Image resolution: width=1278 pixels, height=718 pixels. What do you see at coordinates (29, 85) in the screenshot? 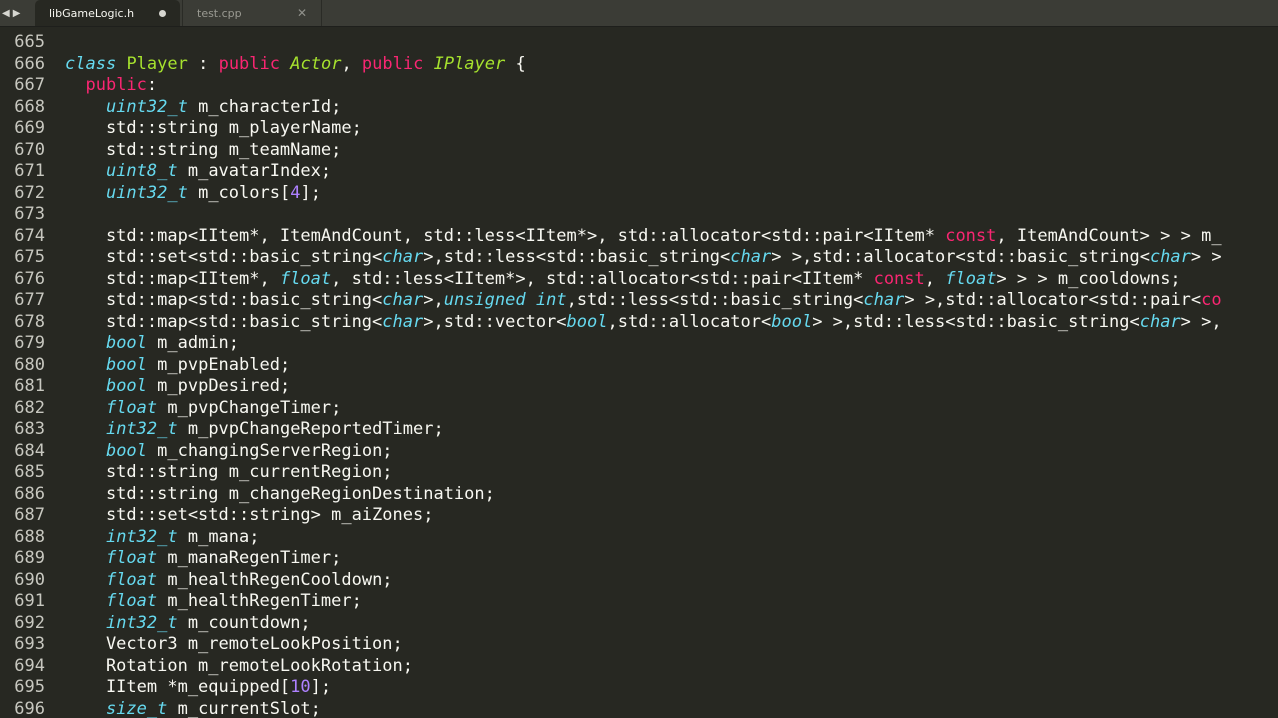
I see `line-number: 667` at bounding box center [29, 85].